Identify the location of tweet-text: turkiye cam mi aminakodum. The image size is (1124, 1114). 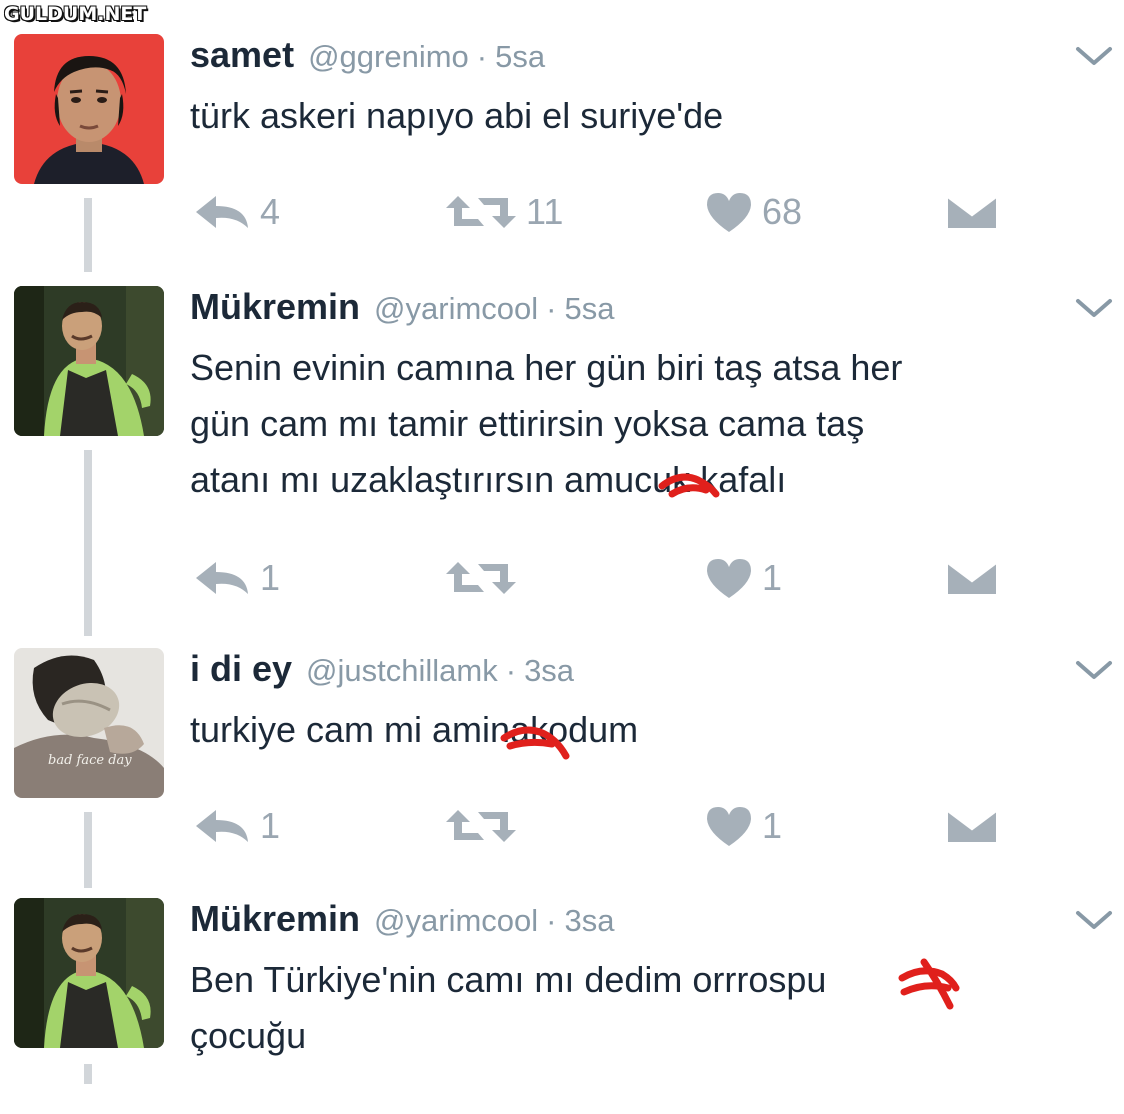
(414, 729).